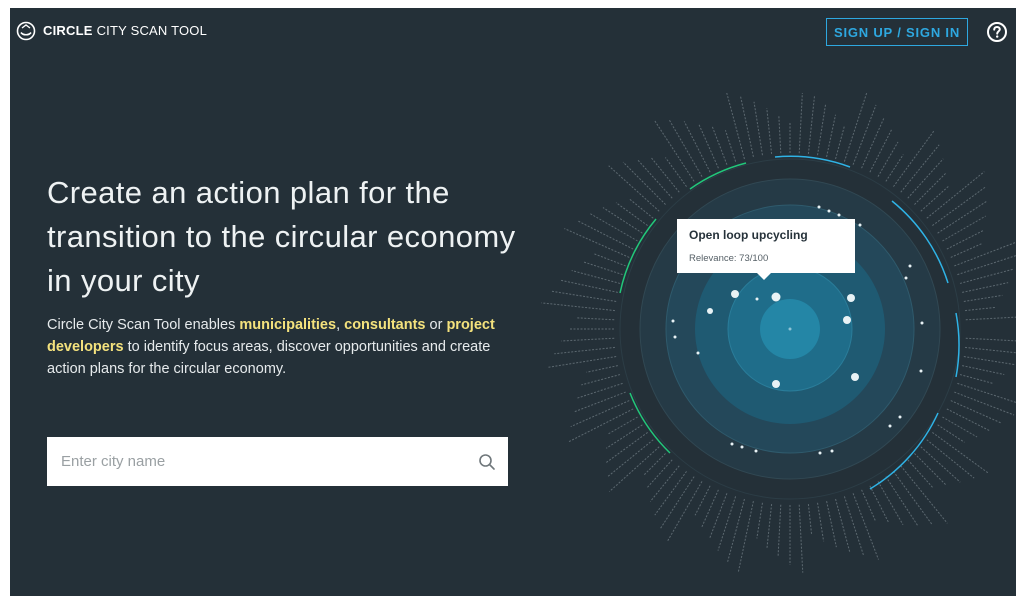  Describe the element at coordinates (340, 325) in the screenshot. I see `intro-comma: ,` at that location.